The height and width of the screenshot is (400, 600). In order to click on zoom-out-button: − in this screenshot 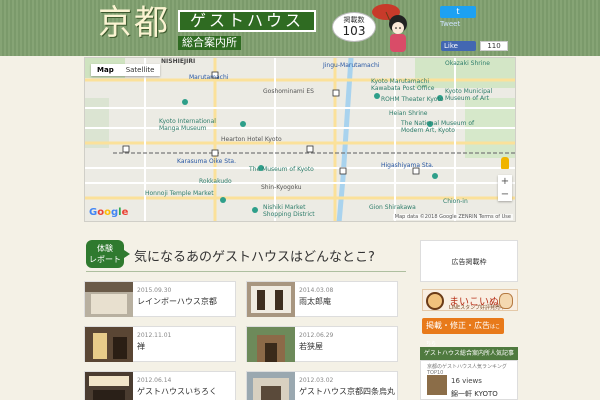, I will do `click(505, 194)`.